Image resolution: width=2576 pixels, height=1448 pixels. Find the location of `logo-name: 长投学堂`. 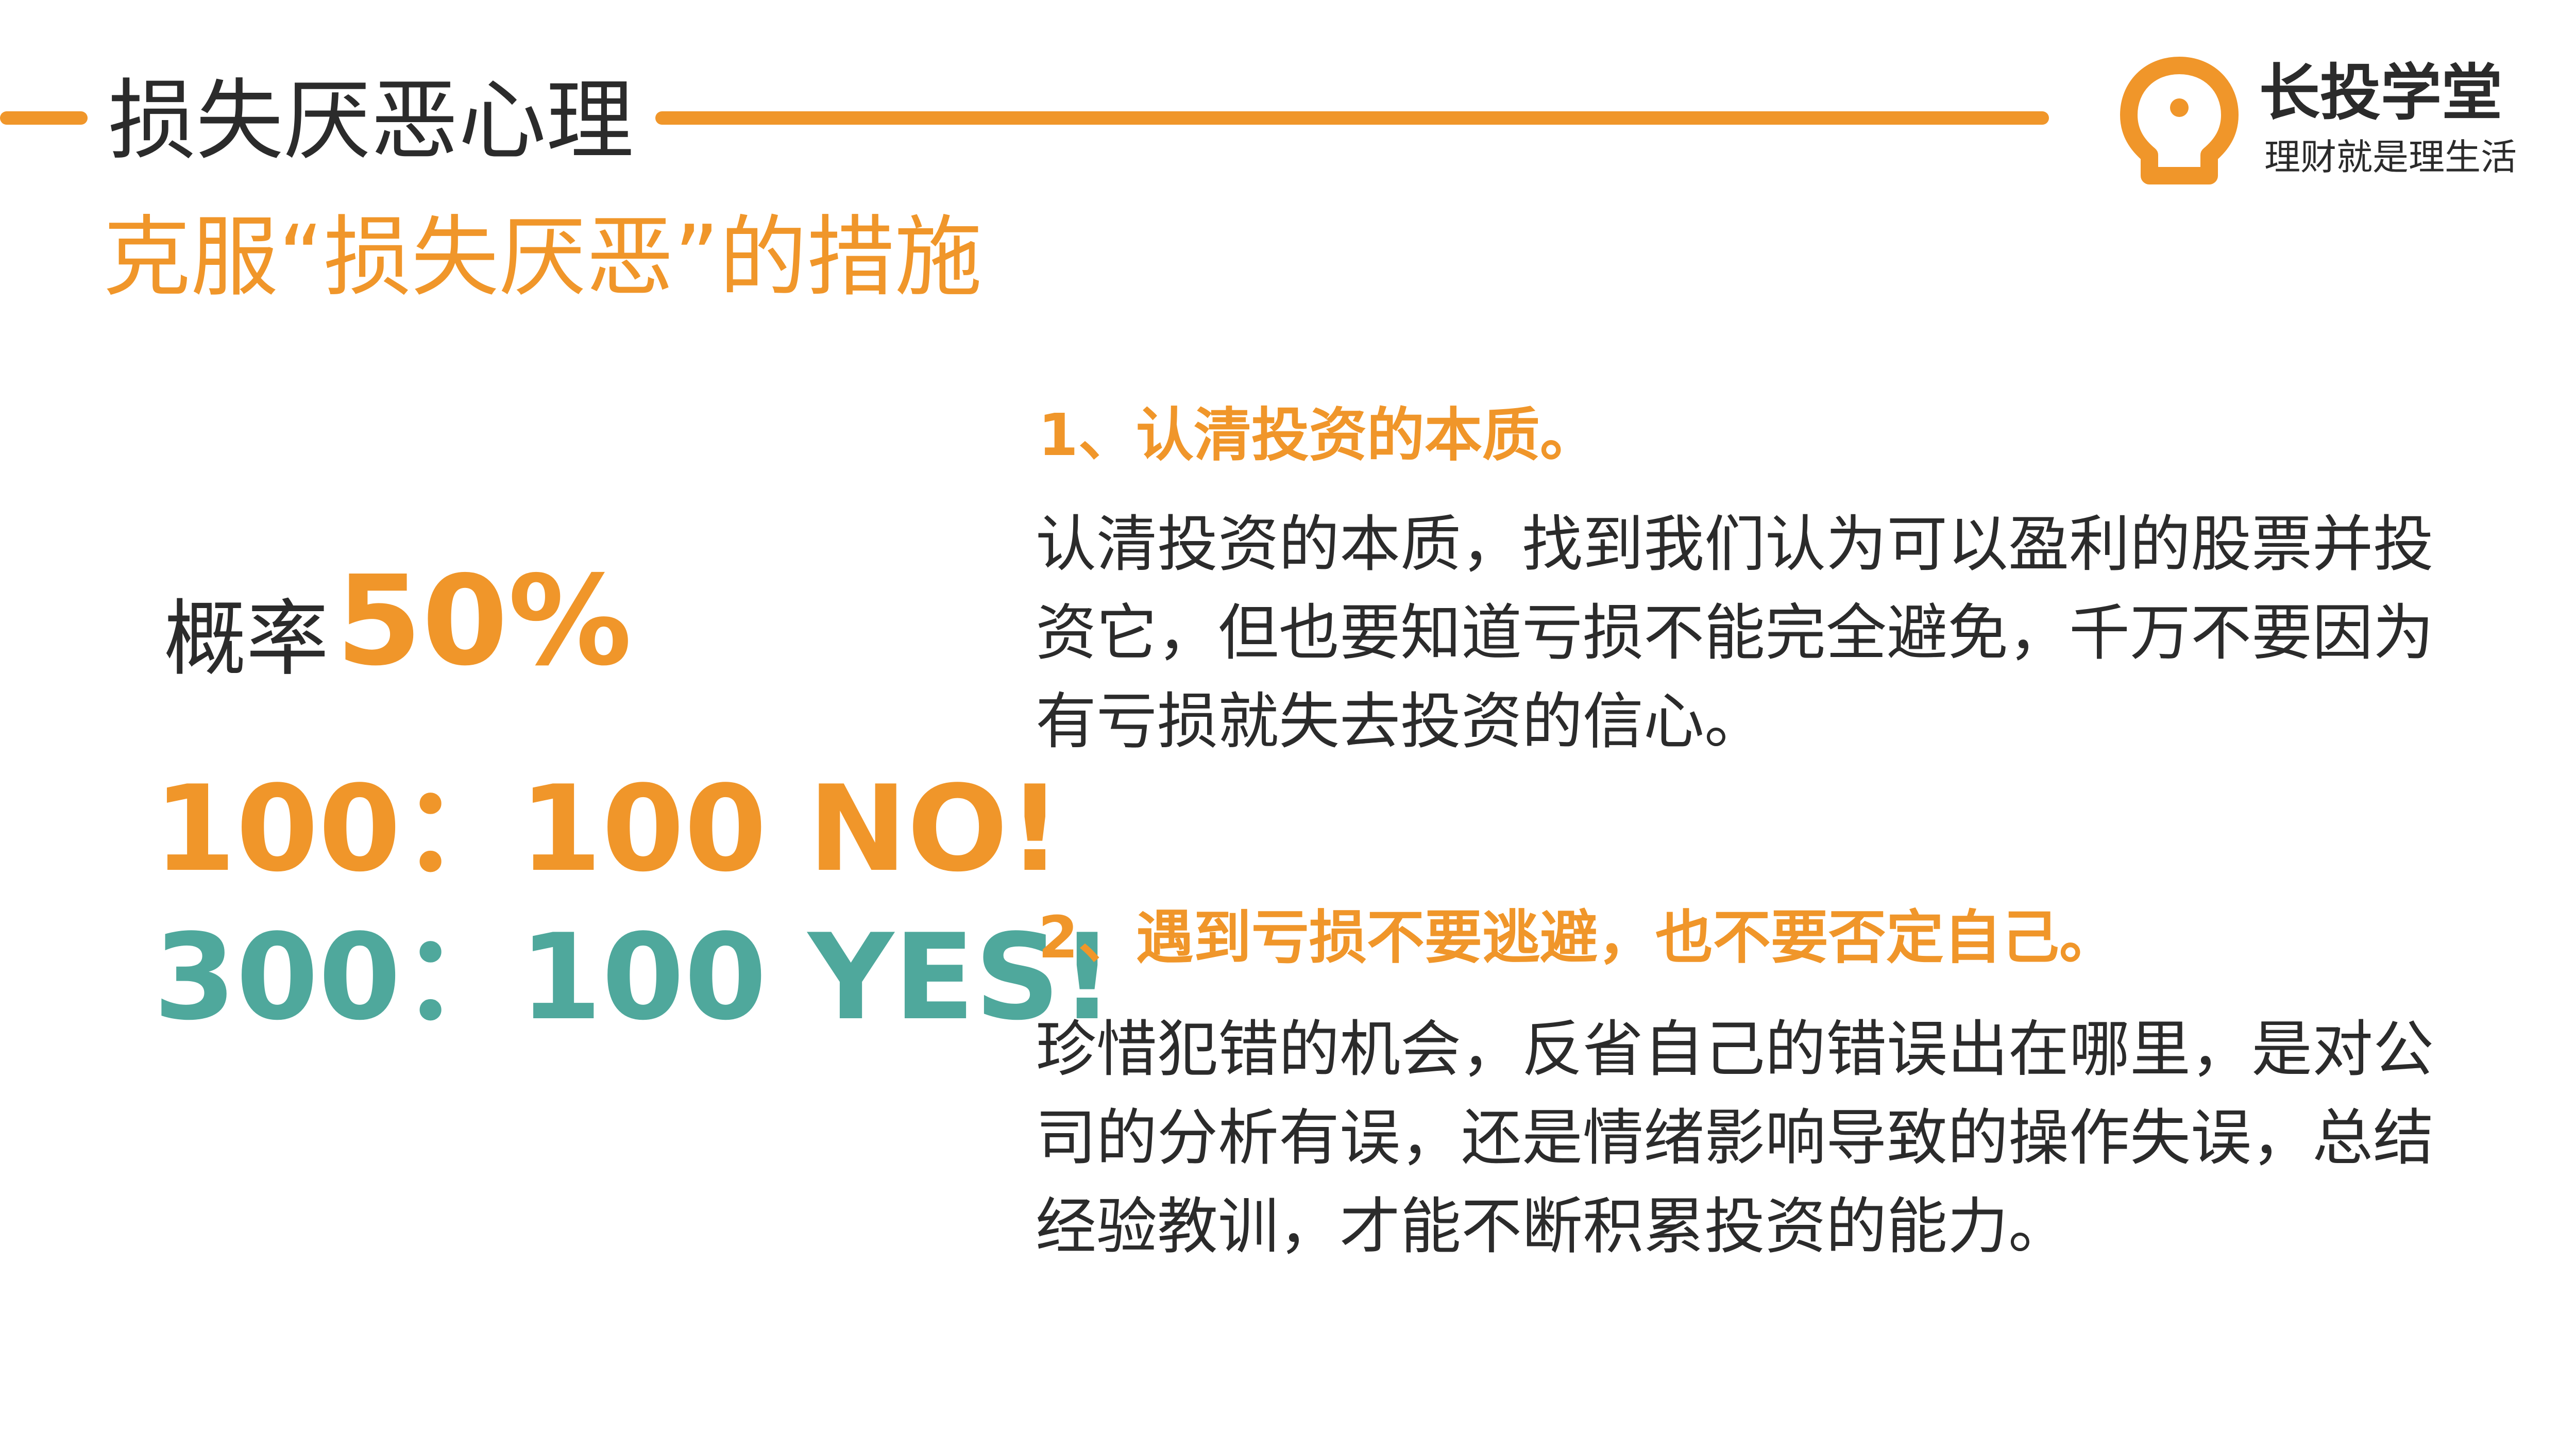

logo-name: 长投学堂 is located at coordinates (2381, 92).